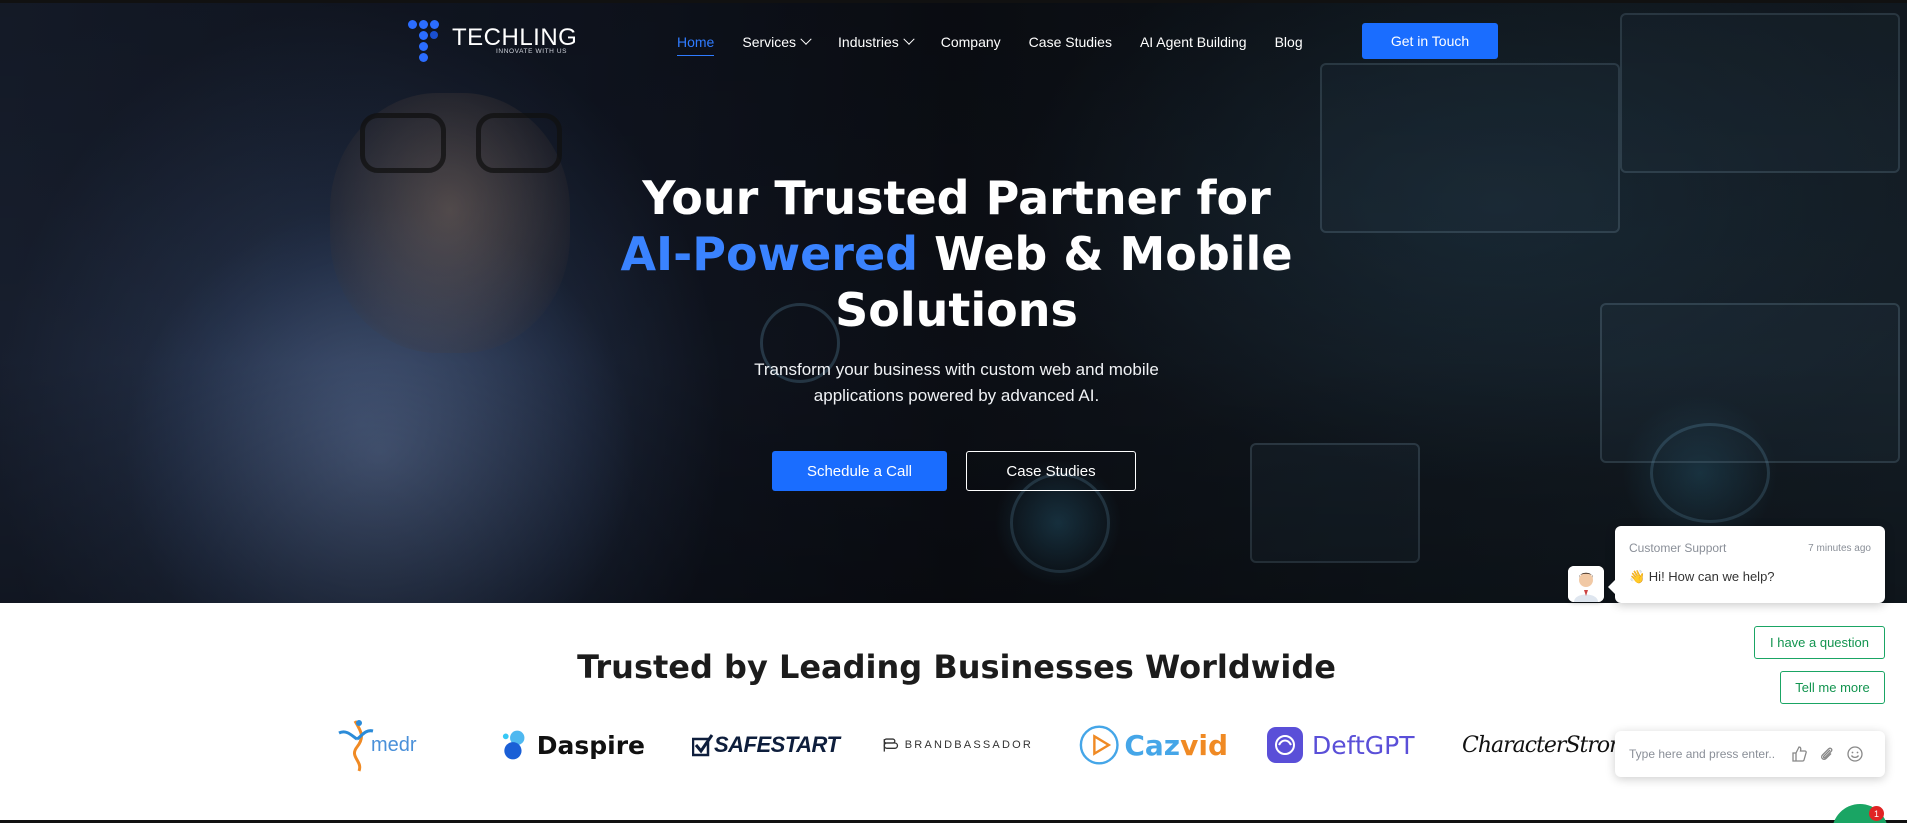  I want to click on nav-item-company: Company, so click(971, 42).